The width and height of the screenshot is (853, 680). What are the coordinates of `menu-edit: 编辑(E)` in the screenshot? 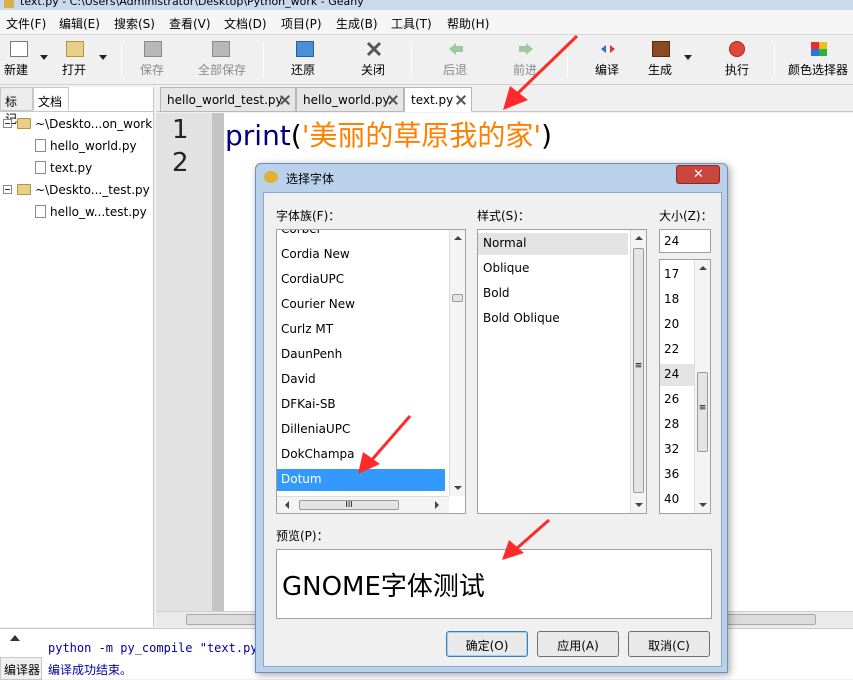 It's located at (79, 23).